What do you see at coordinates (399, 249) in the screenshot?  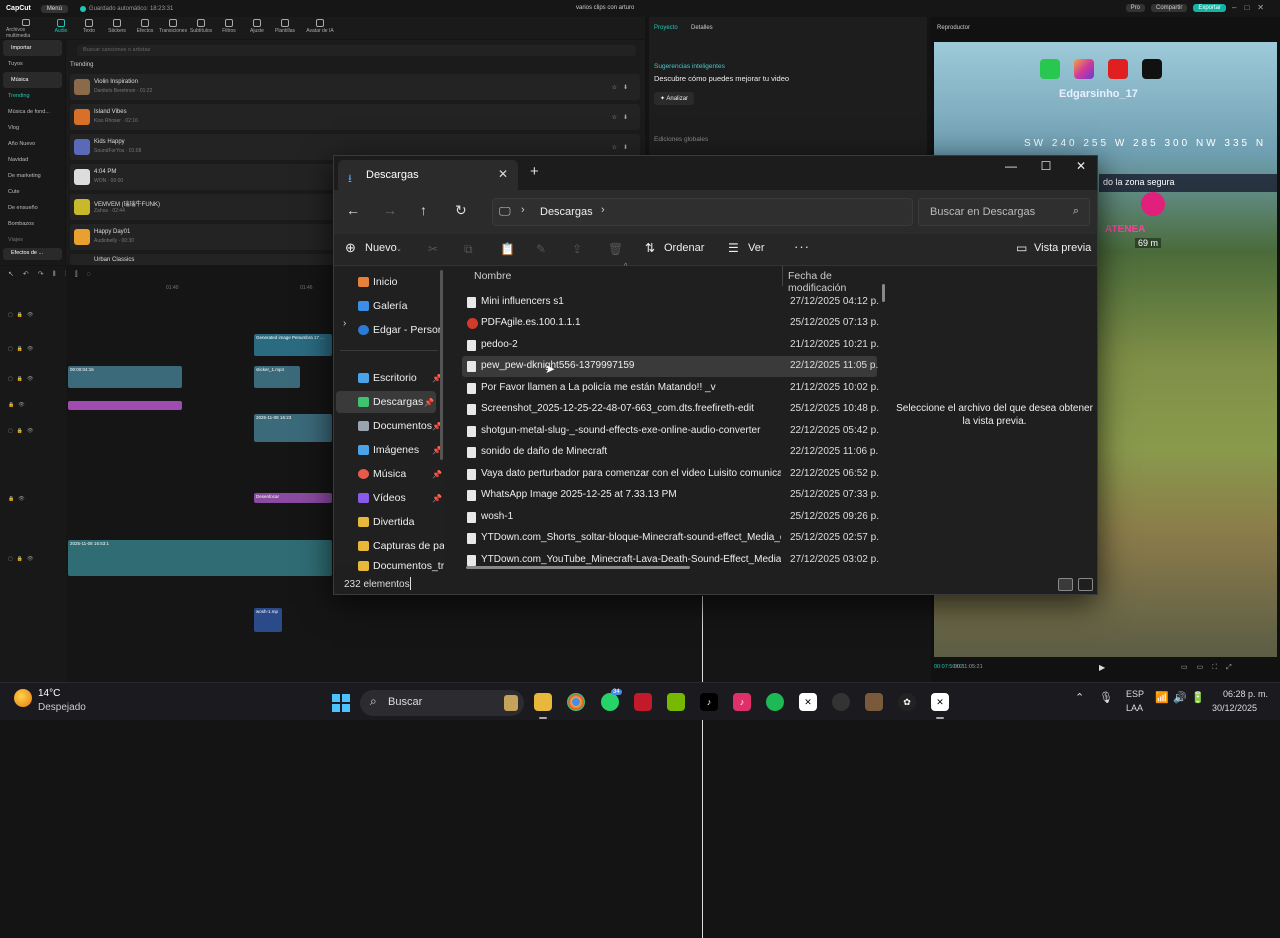 I see `chevron-down-icon: ⌄` at bounding box center [399, 249].